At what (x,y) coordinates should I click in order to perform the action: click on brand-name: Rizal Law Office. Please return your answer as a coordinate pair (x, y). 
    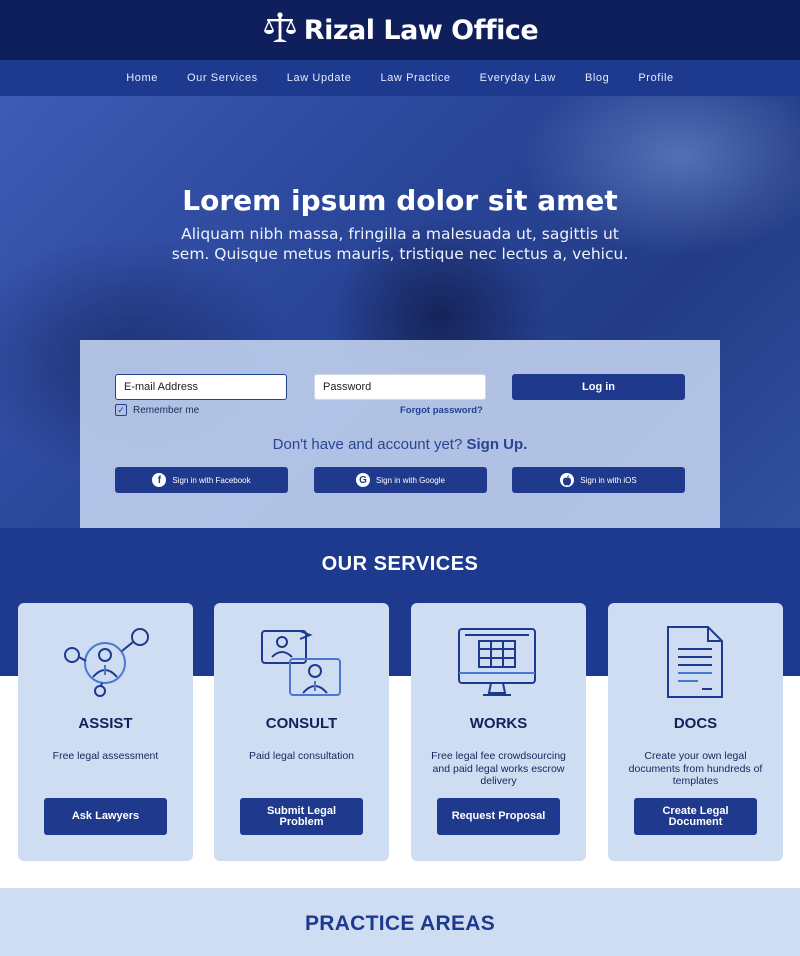
    Looking at the image, I should click on (421, 30).